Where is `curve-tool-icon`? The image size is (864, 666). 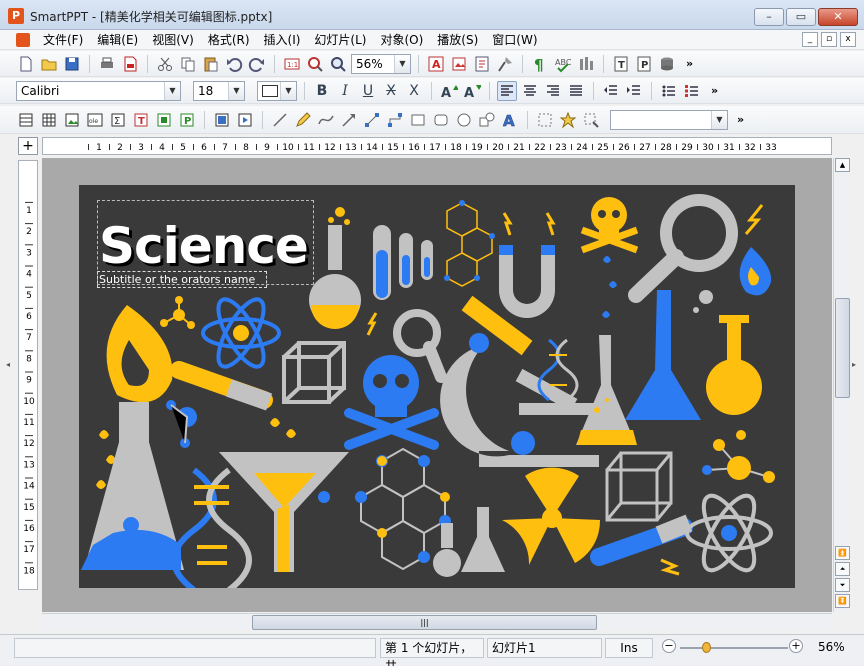
curve-tool-icon is located at coordinates (326, 120).